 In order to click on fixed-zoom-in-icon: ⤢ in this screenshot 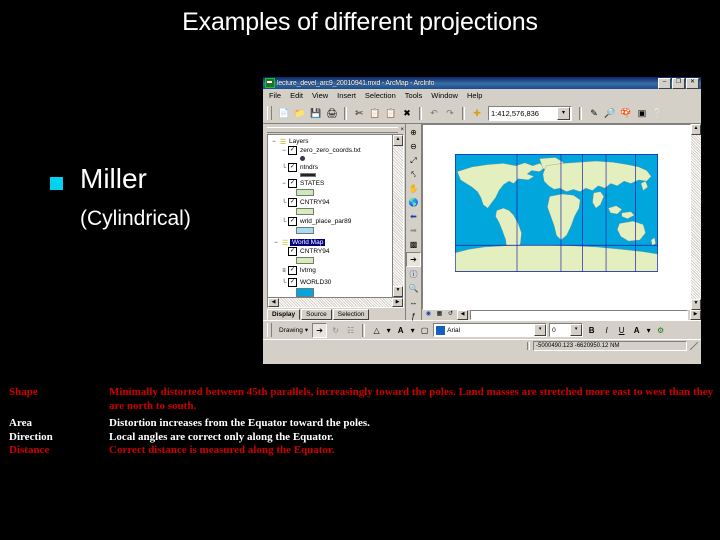, I will do `click(413, 160)`.